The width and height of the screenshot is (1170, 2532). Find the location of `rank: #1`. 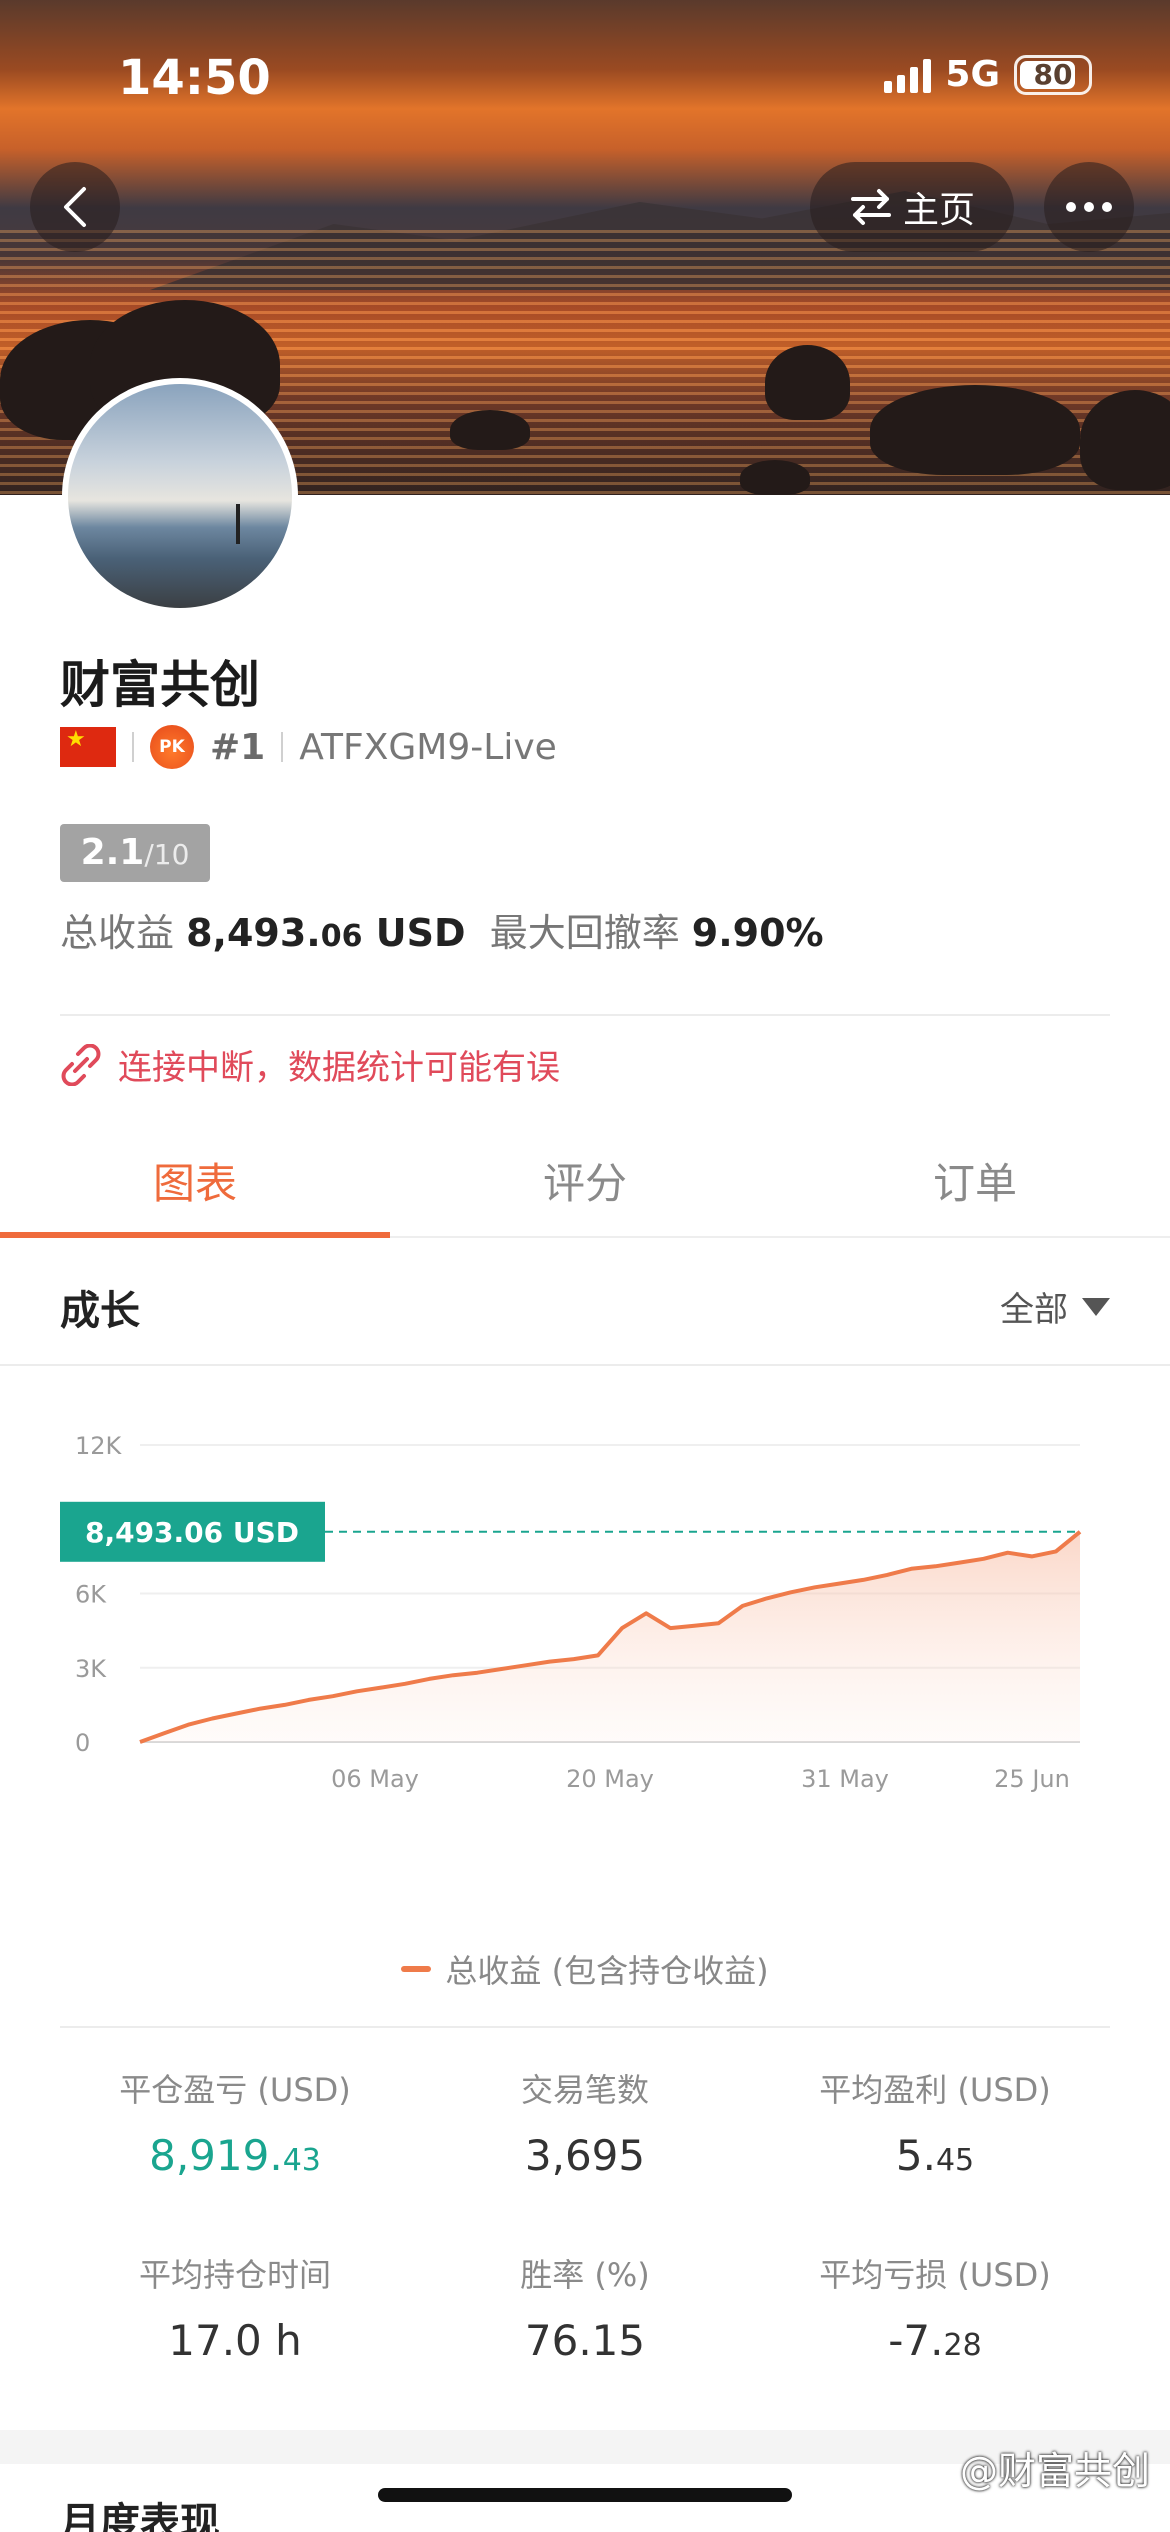

rank: #1 is located at coordinates (238, 747).